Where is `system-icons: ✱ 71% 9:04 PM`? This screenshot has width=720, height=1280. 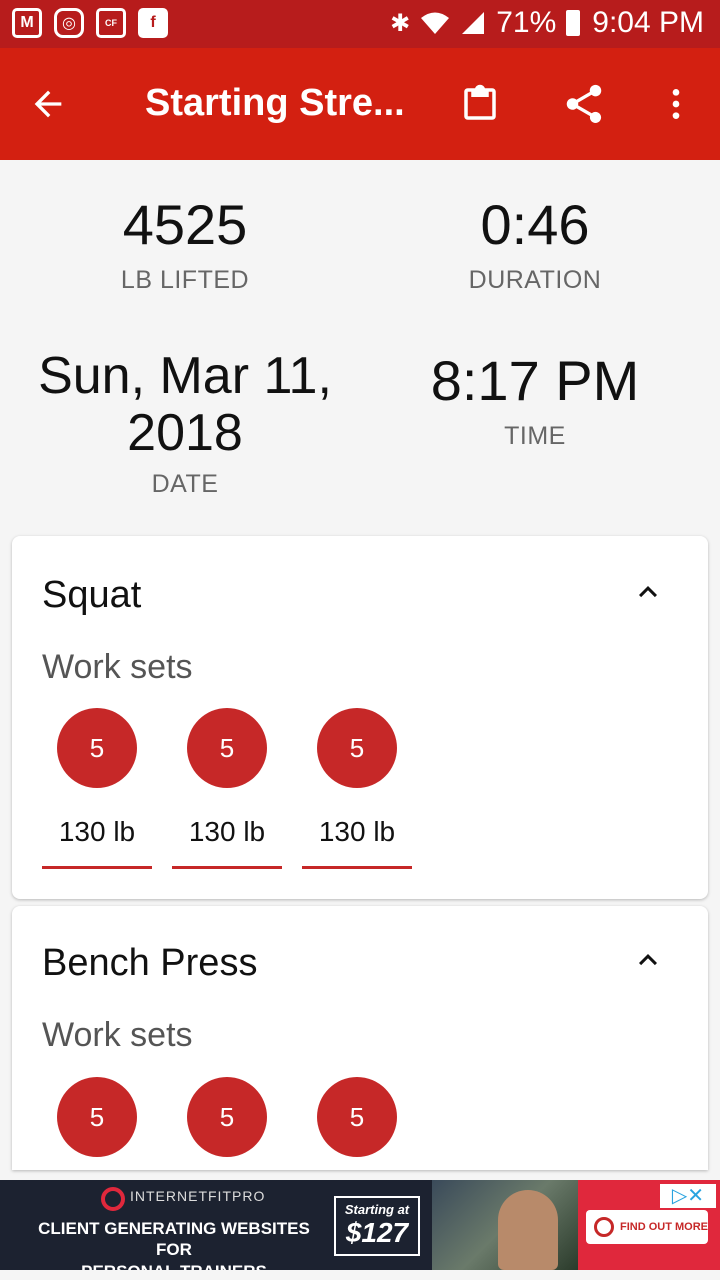 system-icons: ✱ 71% 9:04 PM is located at coordinates (547, 23).